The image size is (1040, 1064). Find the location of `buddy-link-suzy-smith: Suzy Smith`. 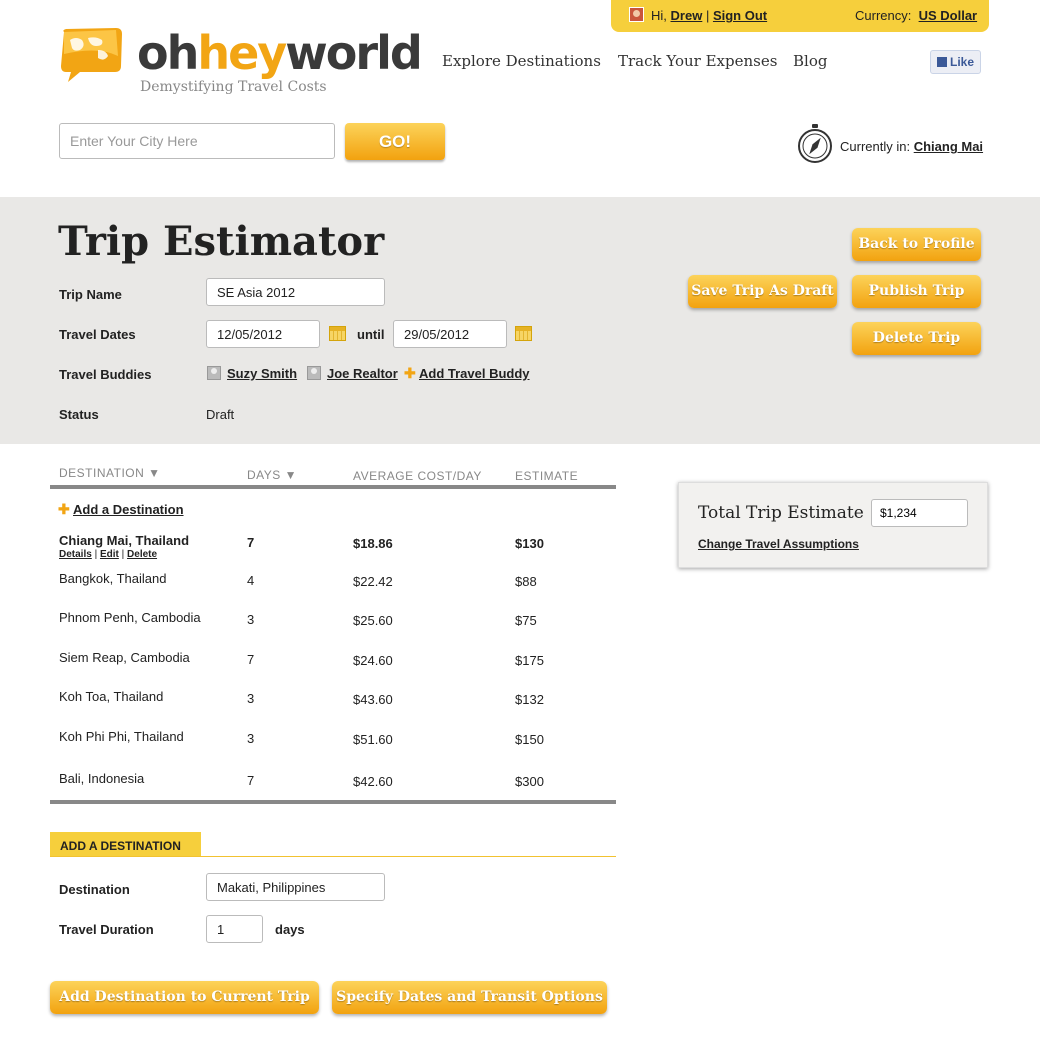

buddy-link-suzy-smith: Suzy Smith is located at coordinates (262, 373).